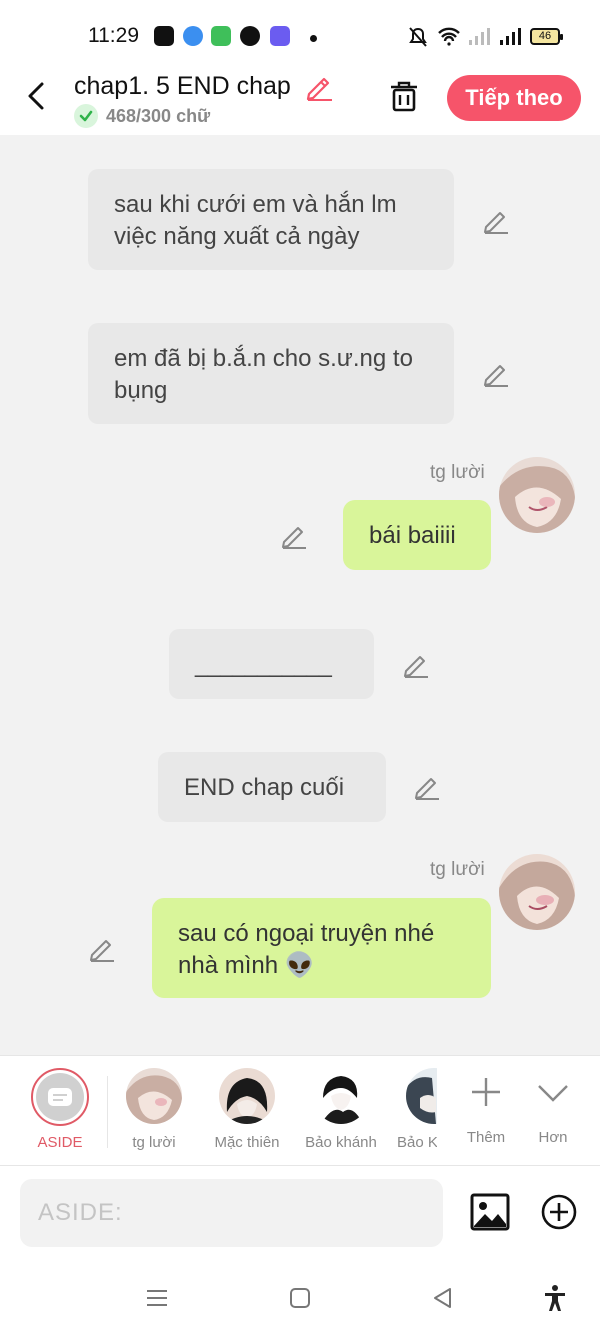 The height and width of the screenshot is (1333, 600). I want to click on status-bar: 11:29 46, so click(300, 35).